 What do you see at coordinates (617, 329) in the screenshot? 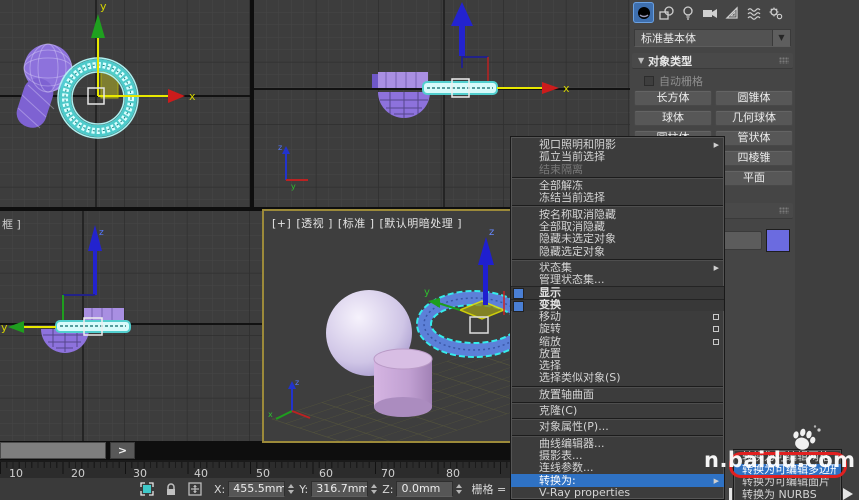
I see `context-menu-item: 旋转 ▶` at bounding box center [617, 329].